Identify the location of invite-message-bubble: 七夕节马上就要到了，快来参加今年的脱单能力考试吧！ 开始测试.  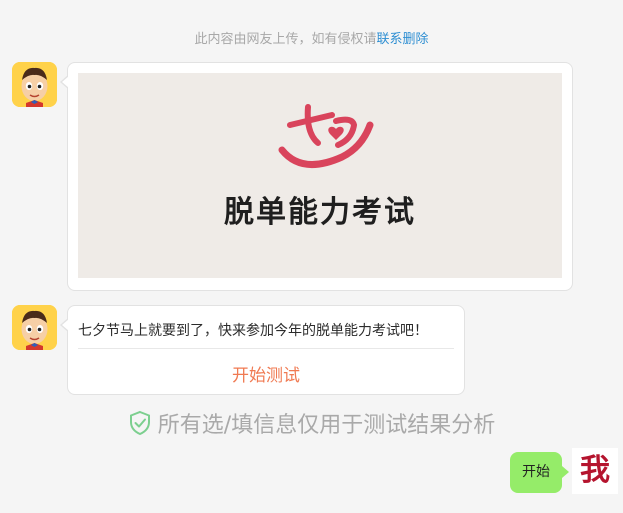
(262, 350).